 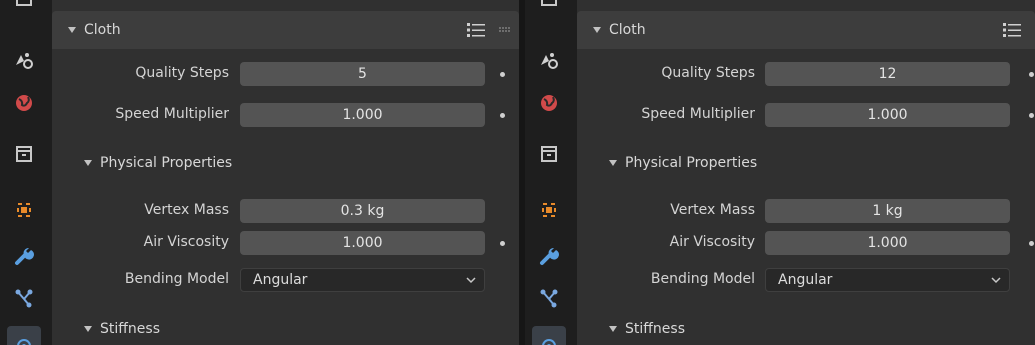 What do you see at coordinates (505, 30) in the screenshot?
I see `drag-handle-icon` at bounding box center [505, 30].